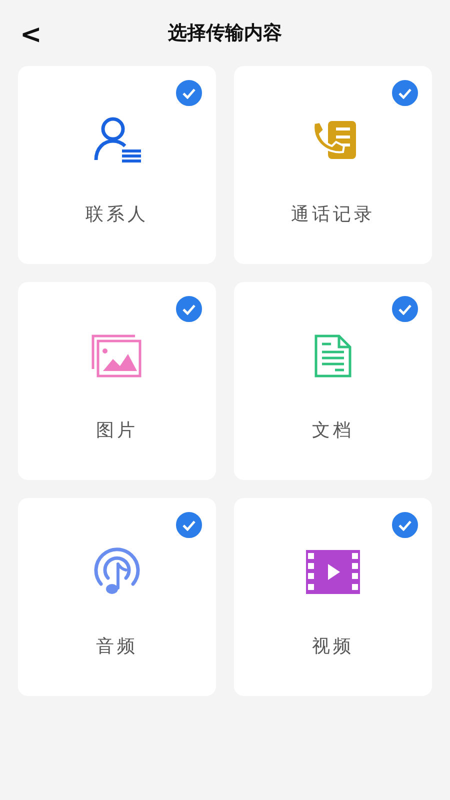  Describe the element at coordinates (333, 572) in the screenshot. I see `video-icon` at that location.